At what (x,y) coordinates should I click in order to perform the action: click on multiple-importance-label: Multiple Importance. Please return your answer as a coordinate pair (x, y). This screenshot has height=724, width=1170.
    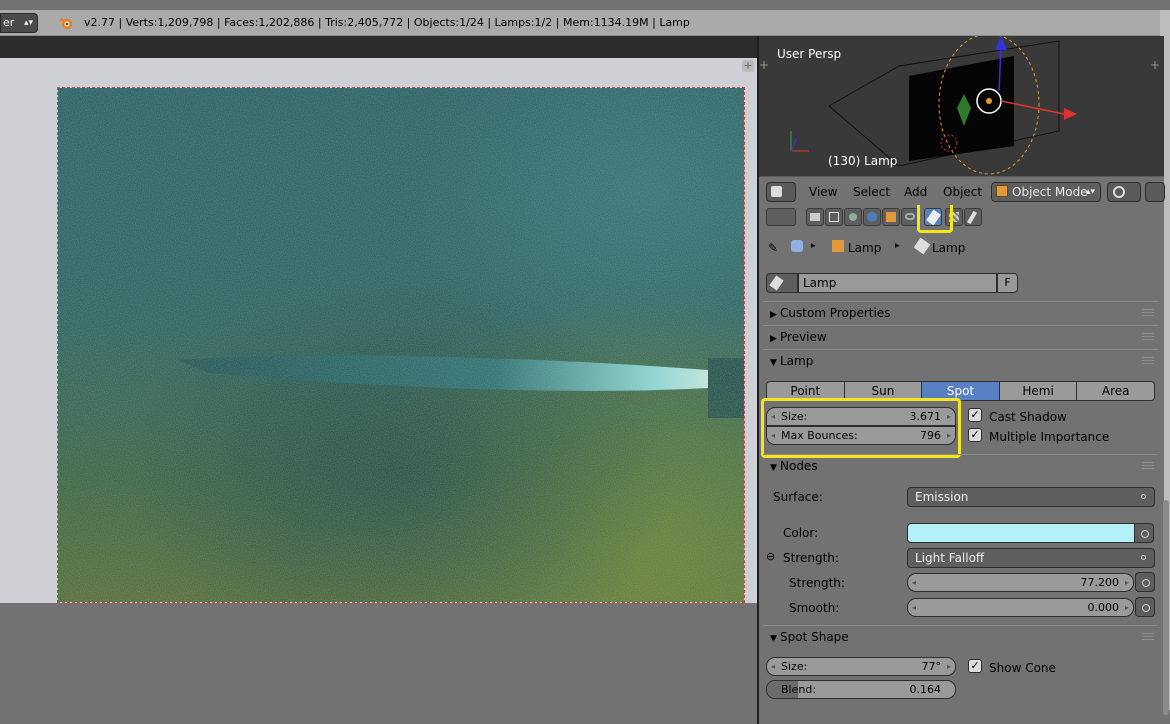
    Looking at the image, I should click on (1049, 437).